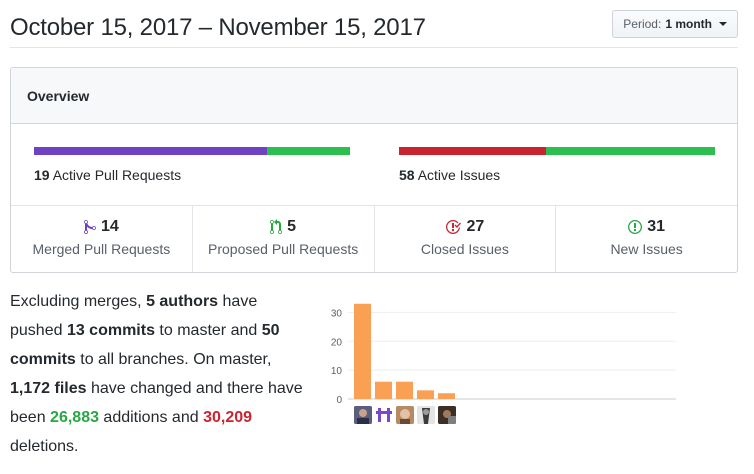  What do you see at coordinates (337, 371) in the screenshot?
I see `y-tick-label: 10` at bounding box center [337, 371].